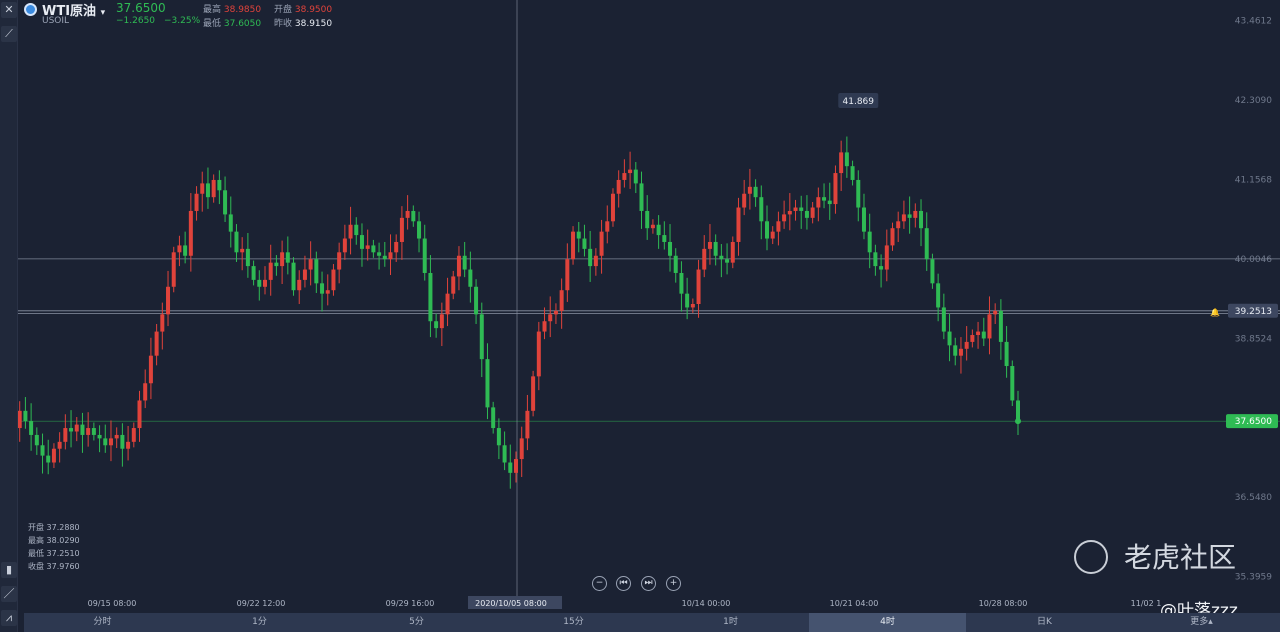  What do you see at coordinates (599, 583) in the screenshot?
I see `zoom-out-button: −` at bounding box center [599, 583].